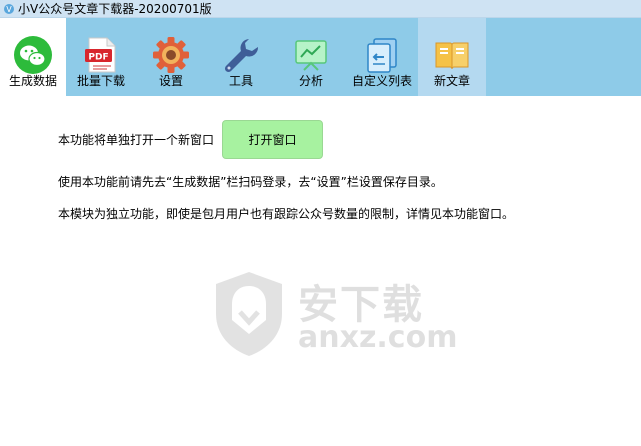 Image resolution: width=641 pixels, height=446 pixels. Describe the element at coordinates (310, 81) in the screenshot. I see `tab-label: 分析` at that location.